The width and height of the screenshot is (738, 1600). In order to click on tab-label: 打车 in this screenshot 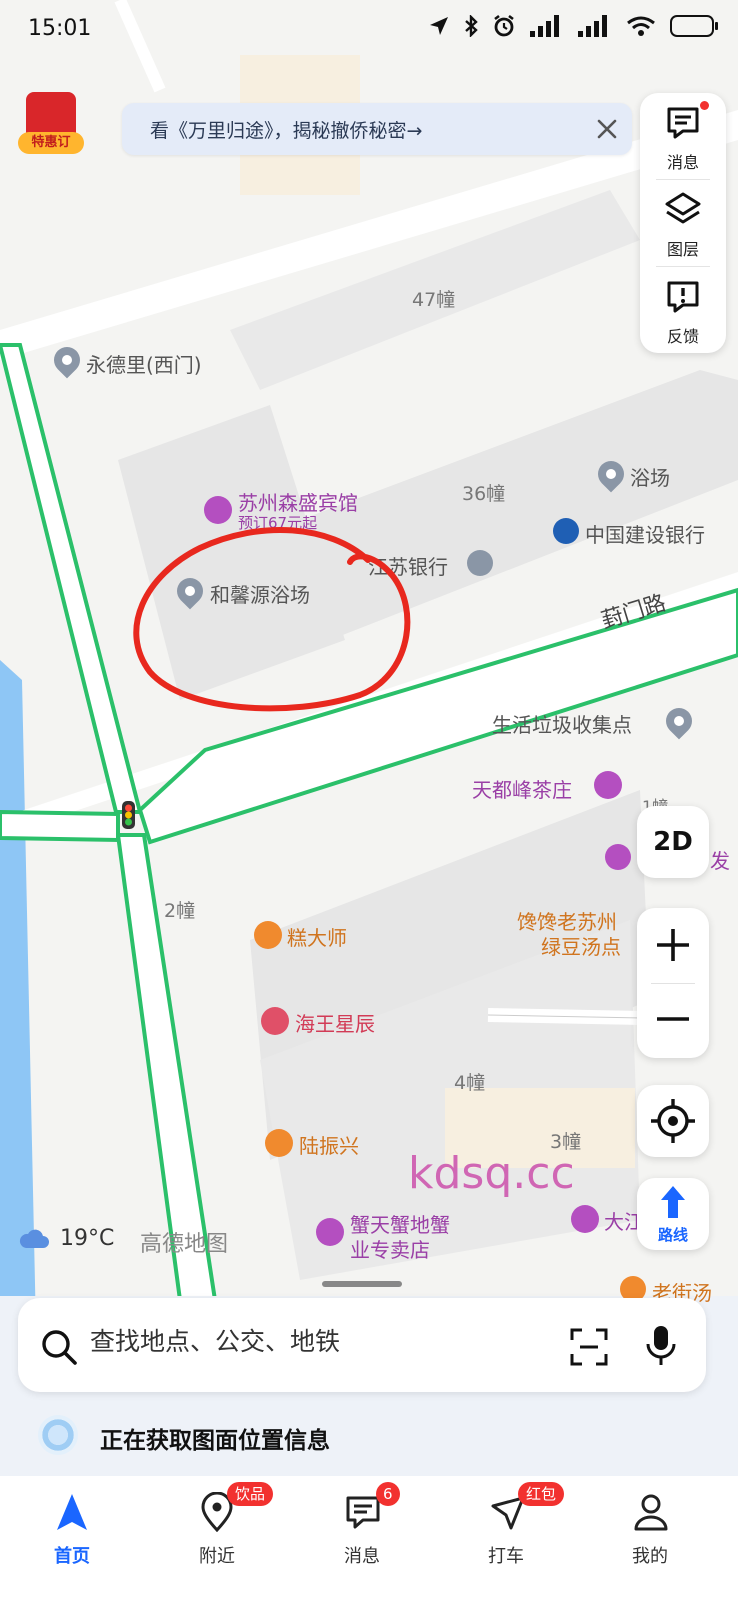, I will do `click(506, 1556)`.